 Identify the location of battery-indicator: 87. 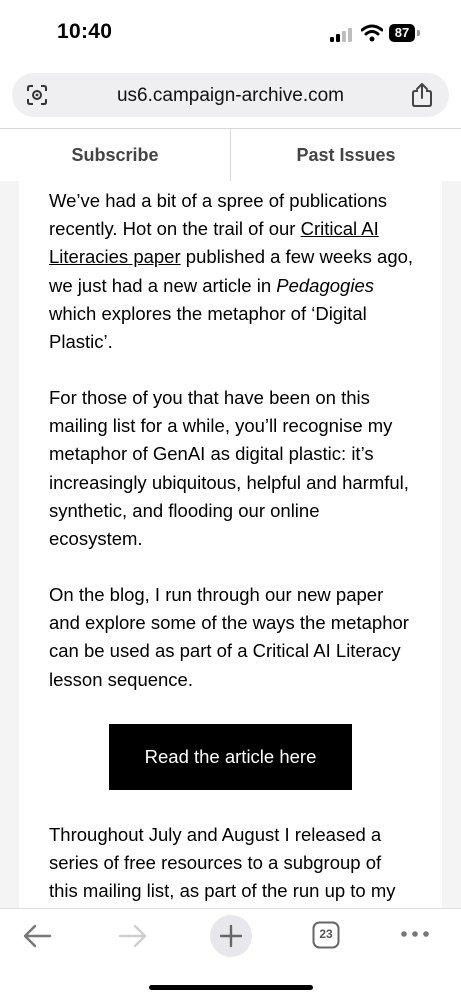
(405, 33).